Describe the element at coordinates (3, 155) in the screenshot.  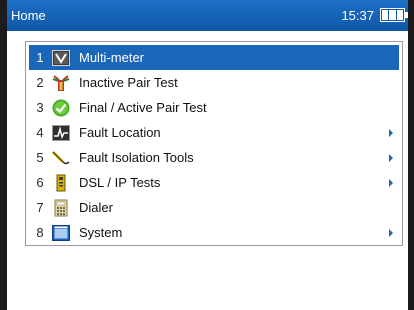
I see `left-bezel` at that location.